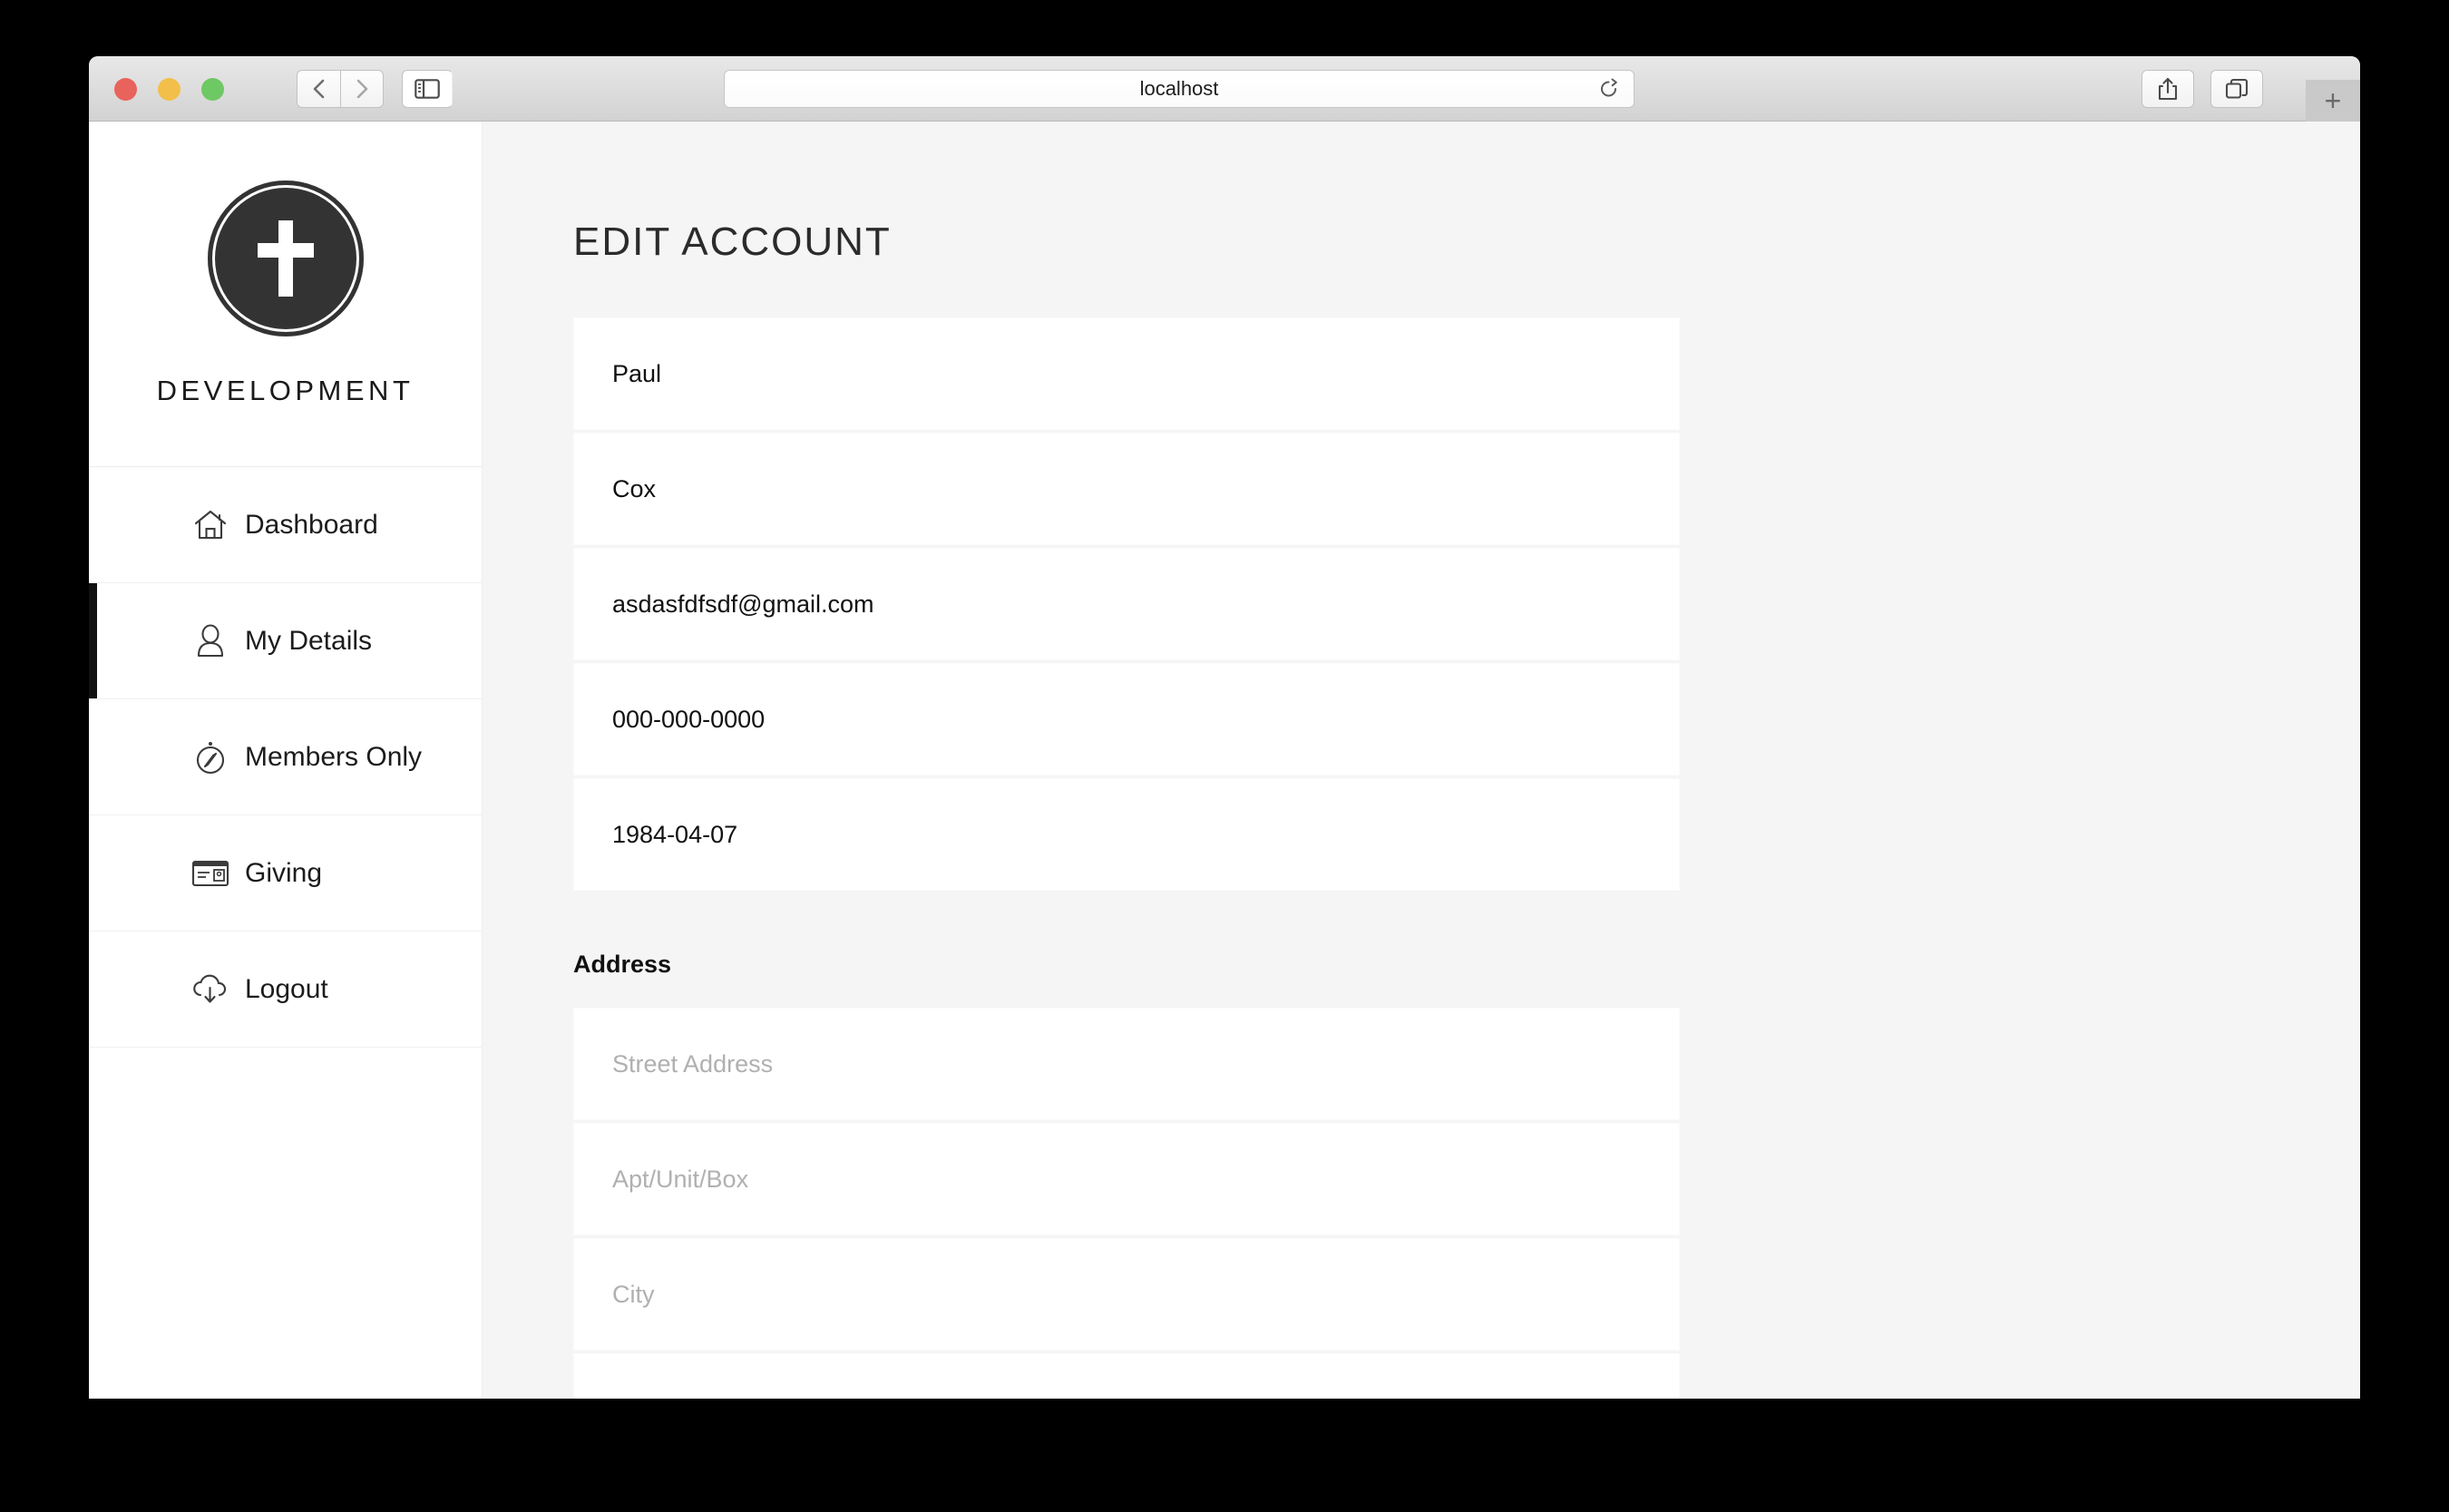 The image size is (2449, 1512). Describe the element at coordinates (1126, 489) in the screenshot. I see `last-name-field: Cox` at that location.